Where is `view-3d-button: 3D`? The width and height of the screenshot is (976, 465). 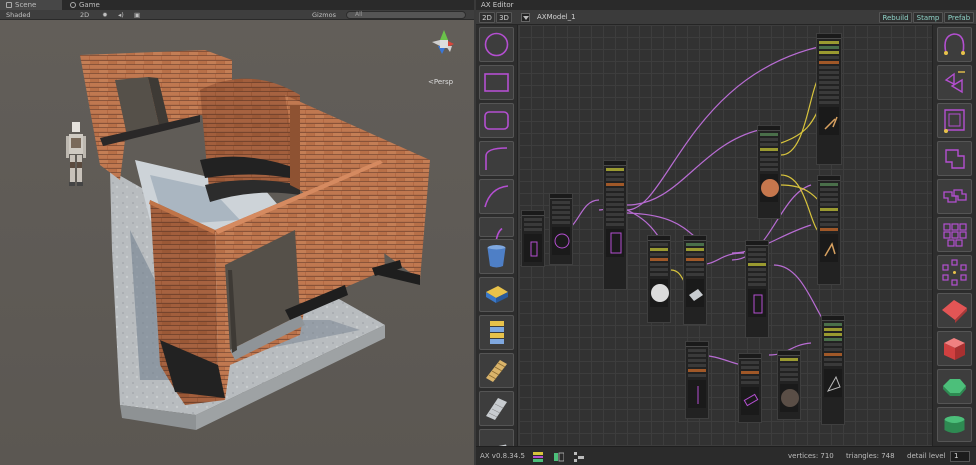 view-3d-button: 3D is located at coordinates (504, 17).